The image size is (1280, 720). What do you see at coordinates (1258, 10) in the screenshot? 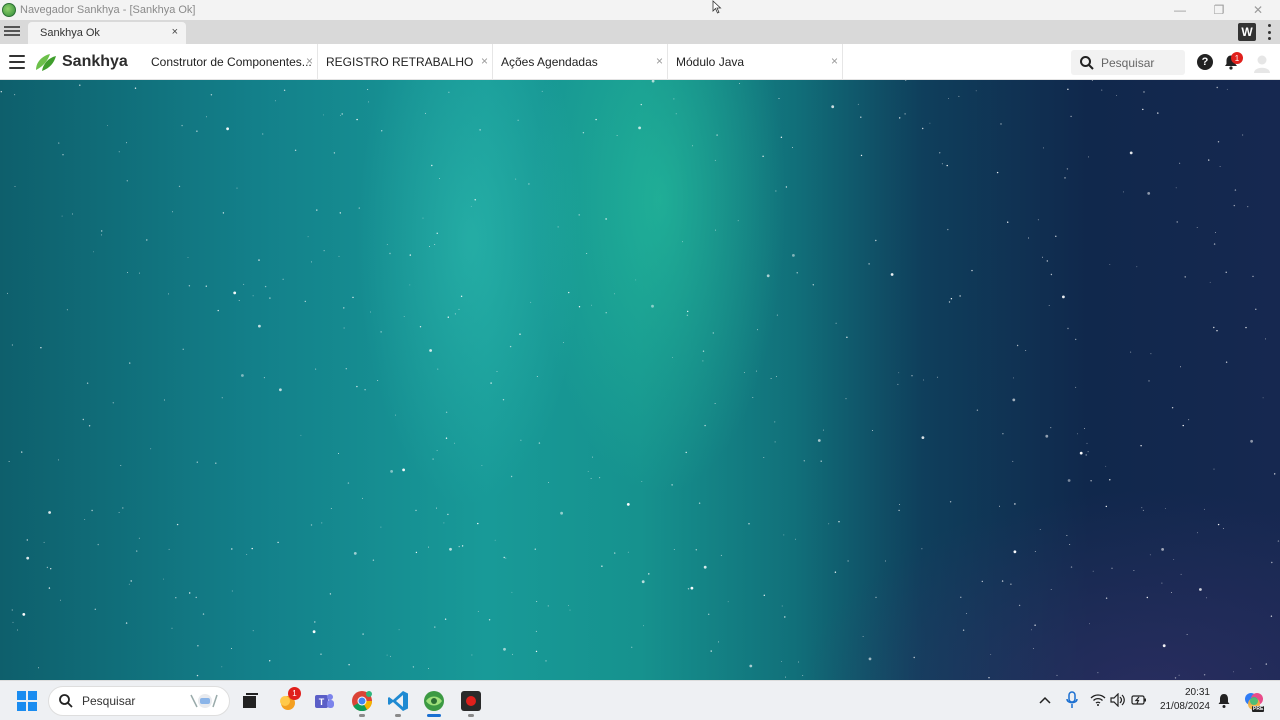
I see `close-window-button: ✕` at bounding box center [1258, 10].